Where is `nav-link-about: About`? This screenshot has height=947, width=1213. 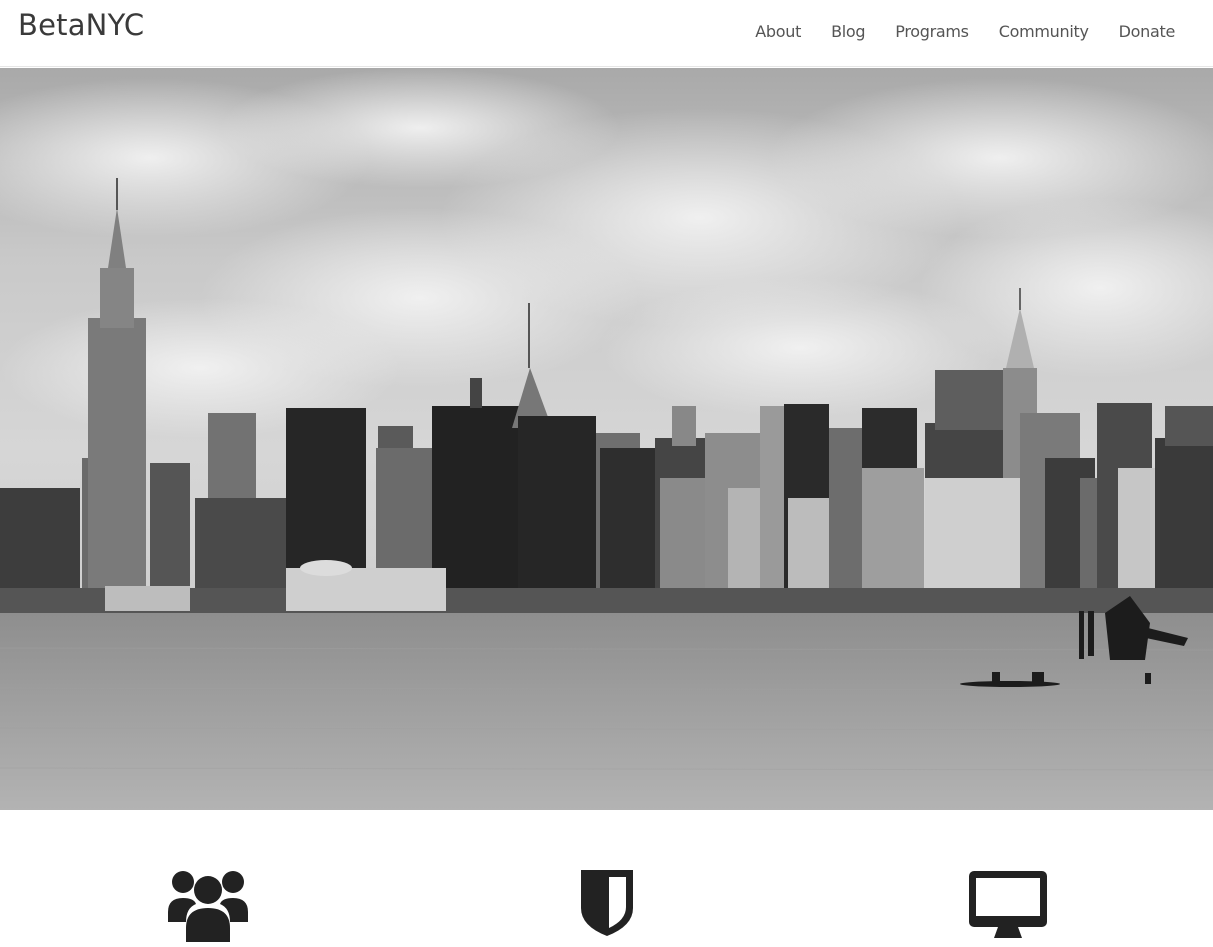
nav-link-about: About is located at coordinates (778, 31).